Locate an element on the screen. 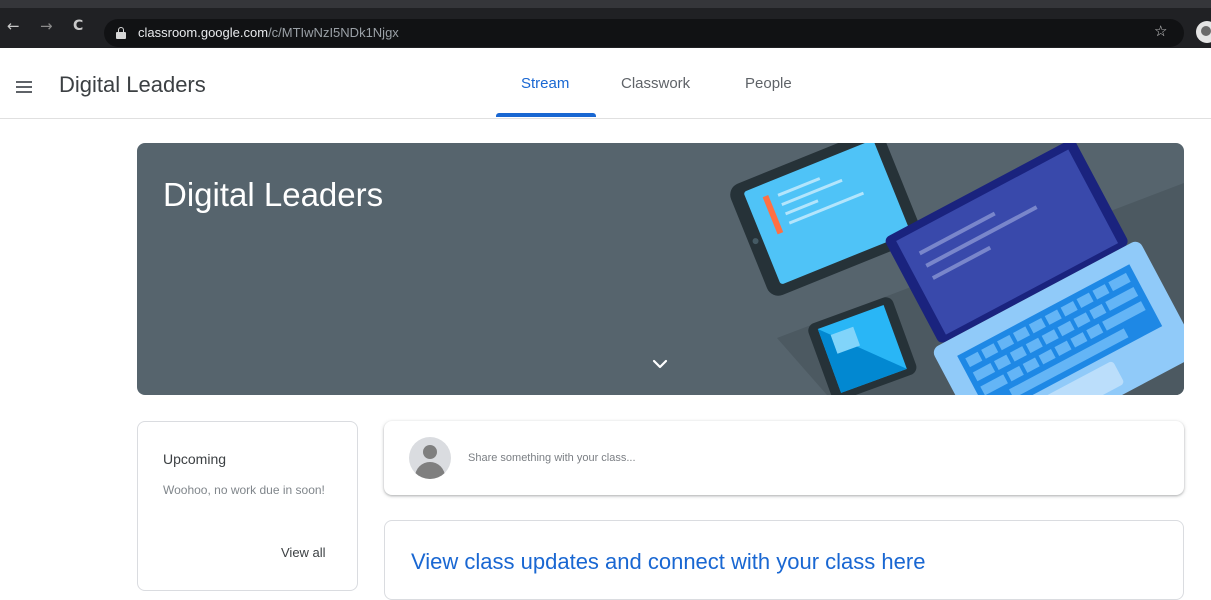  browser-tabstrip is located at coordinates (605, 4).